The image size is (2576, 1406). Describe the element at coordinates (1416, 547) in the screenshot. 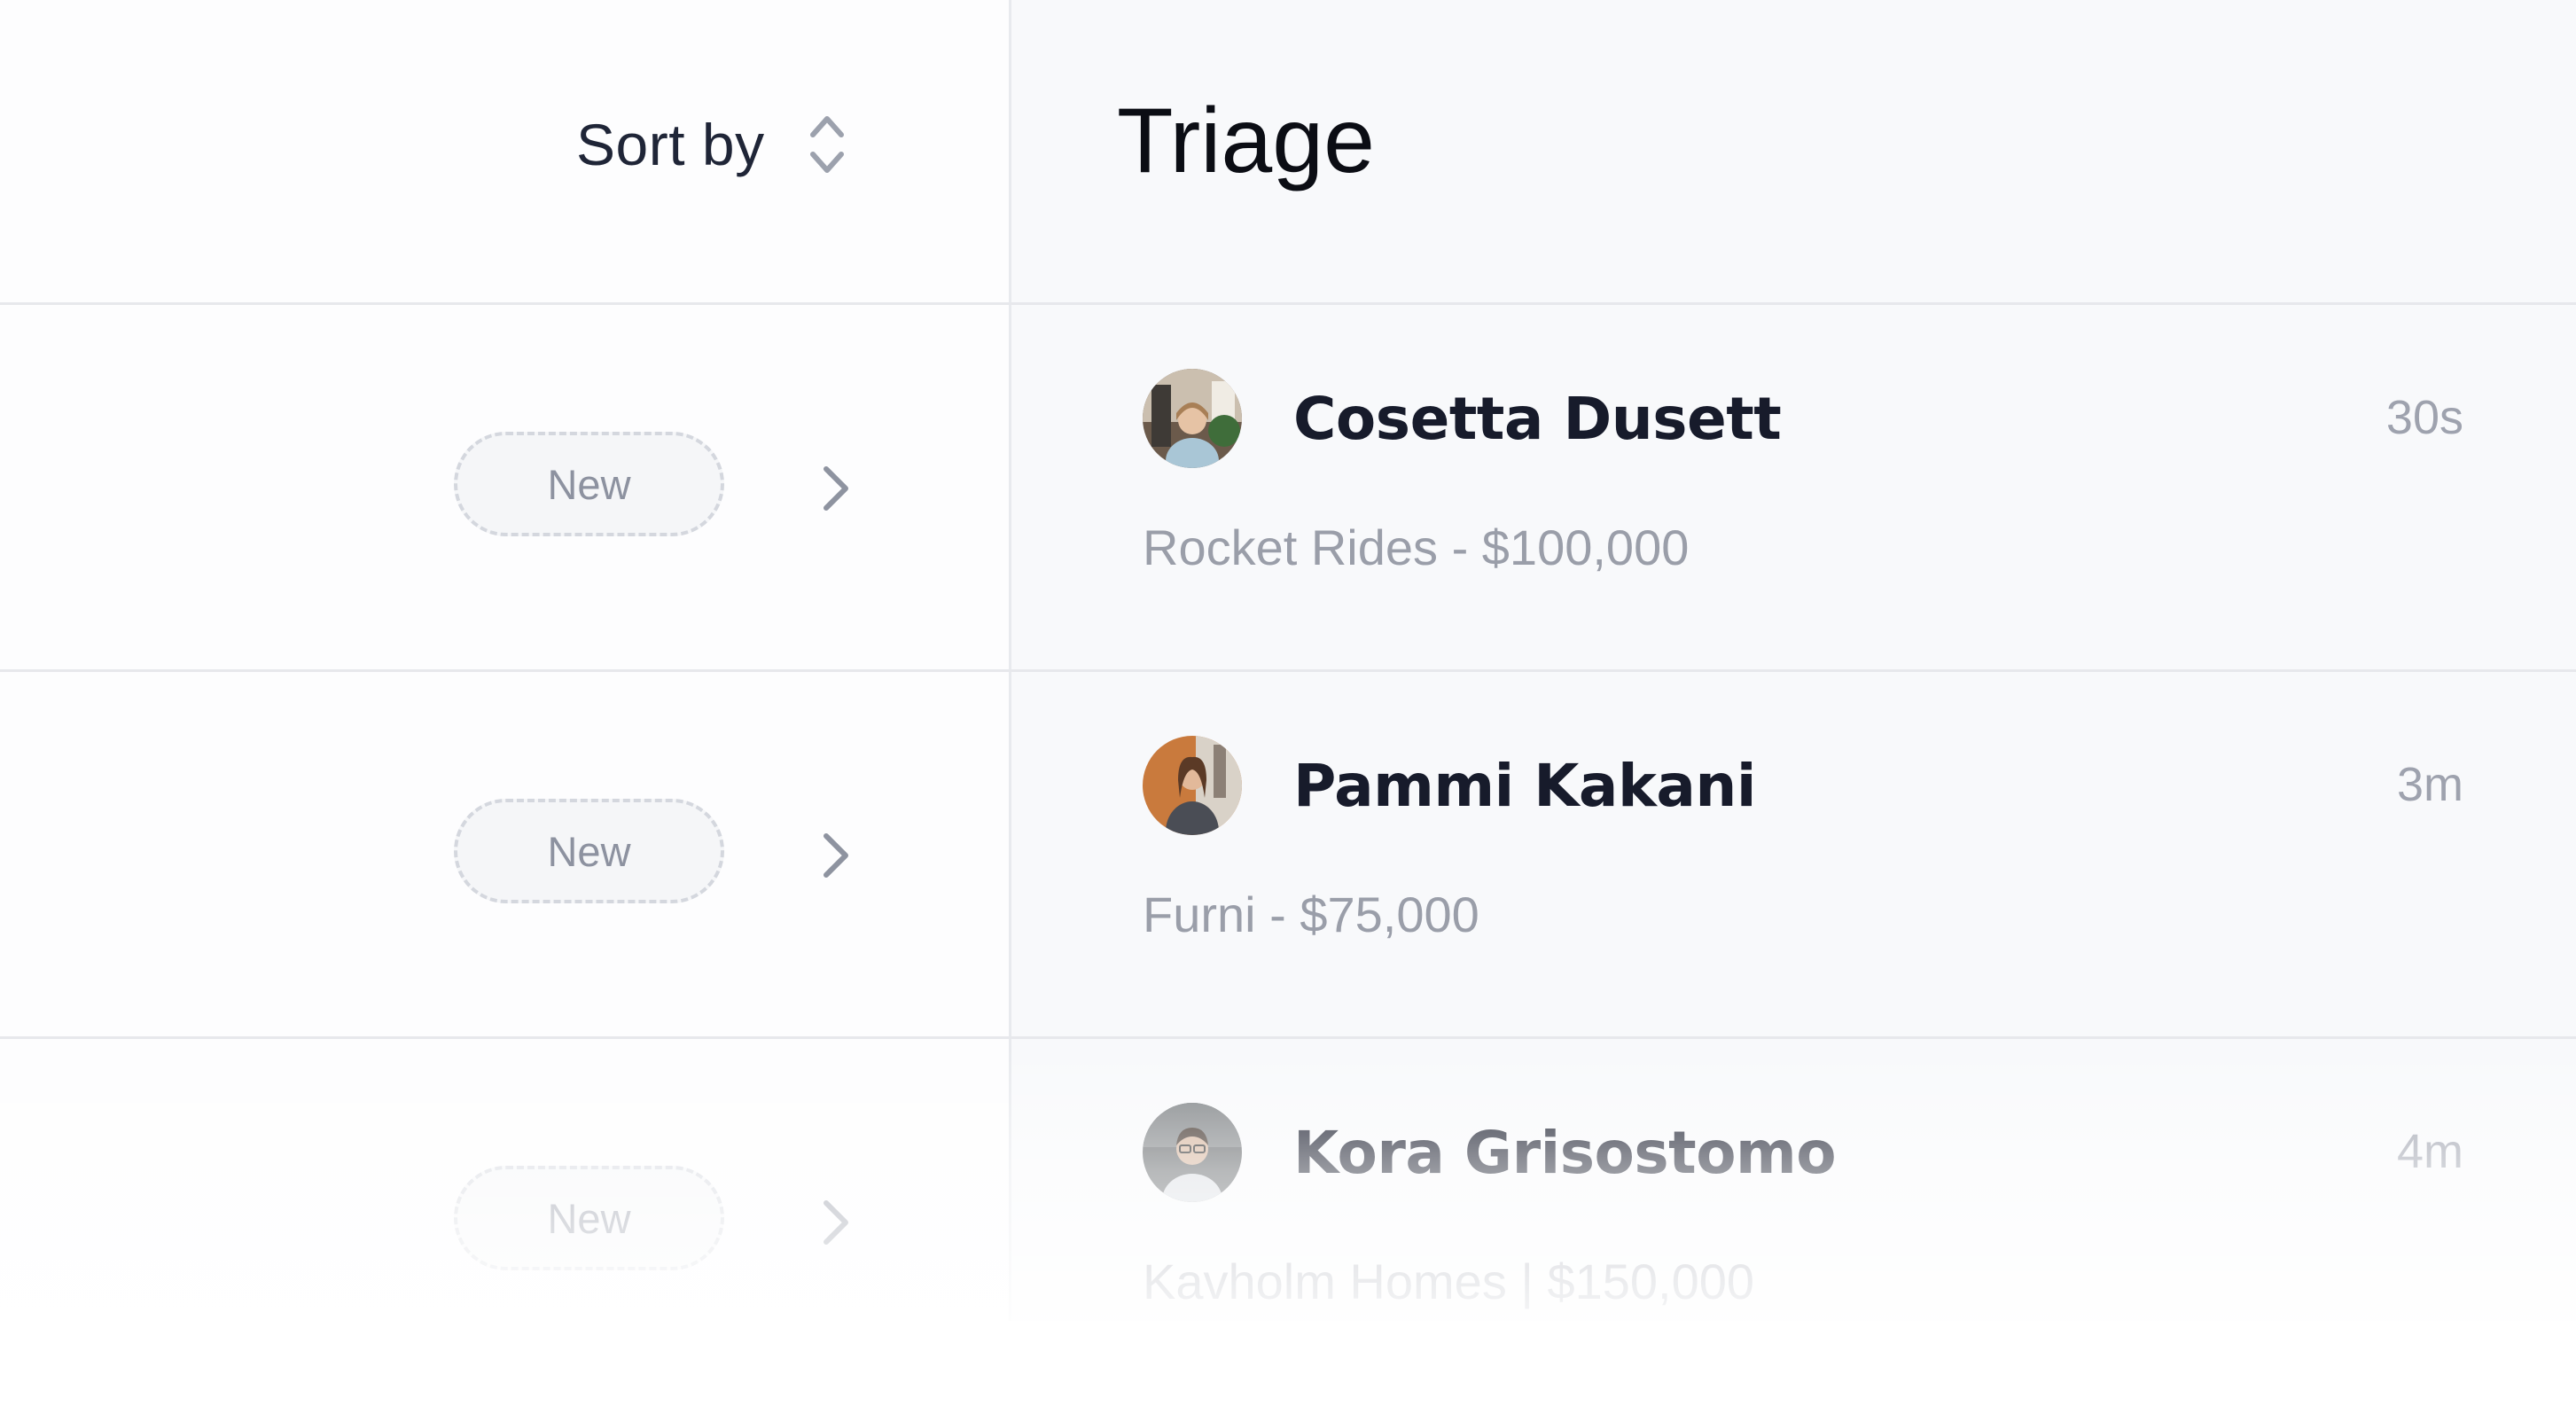

I see `deal-summary: Rocket Rides - $100,000` at that location.